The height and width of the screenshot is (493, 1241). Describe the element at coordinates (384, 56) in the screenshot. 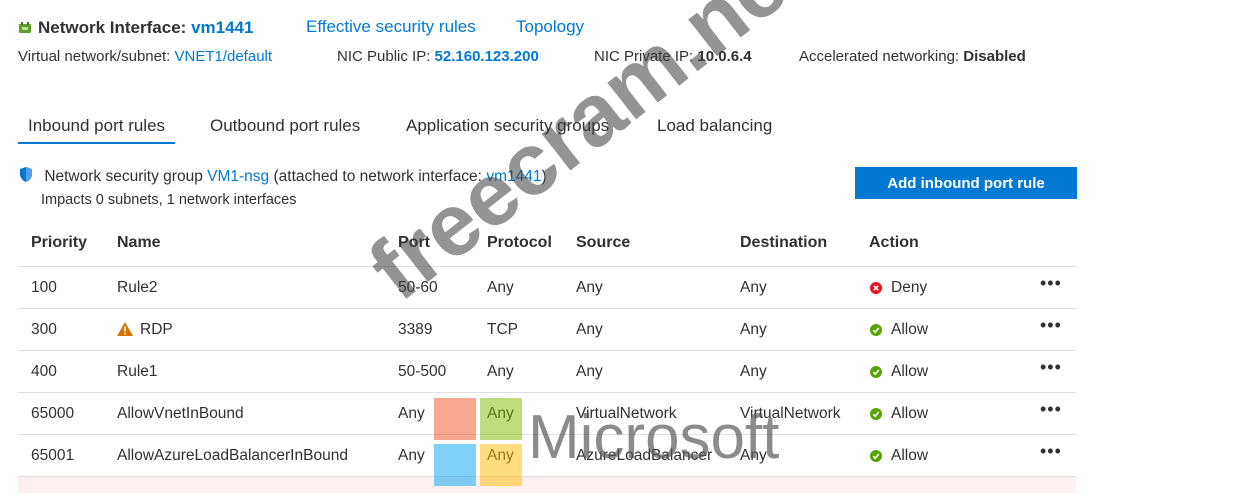

I see `public-ip-label: NIC Public IP:` at that location.